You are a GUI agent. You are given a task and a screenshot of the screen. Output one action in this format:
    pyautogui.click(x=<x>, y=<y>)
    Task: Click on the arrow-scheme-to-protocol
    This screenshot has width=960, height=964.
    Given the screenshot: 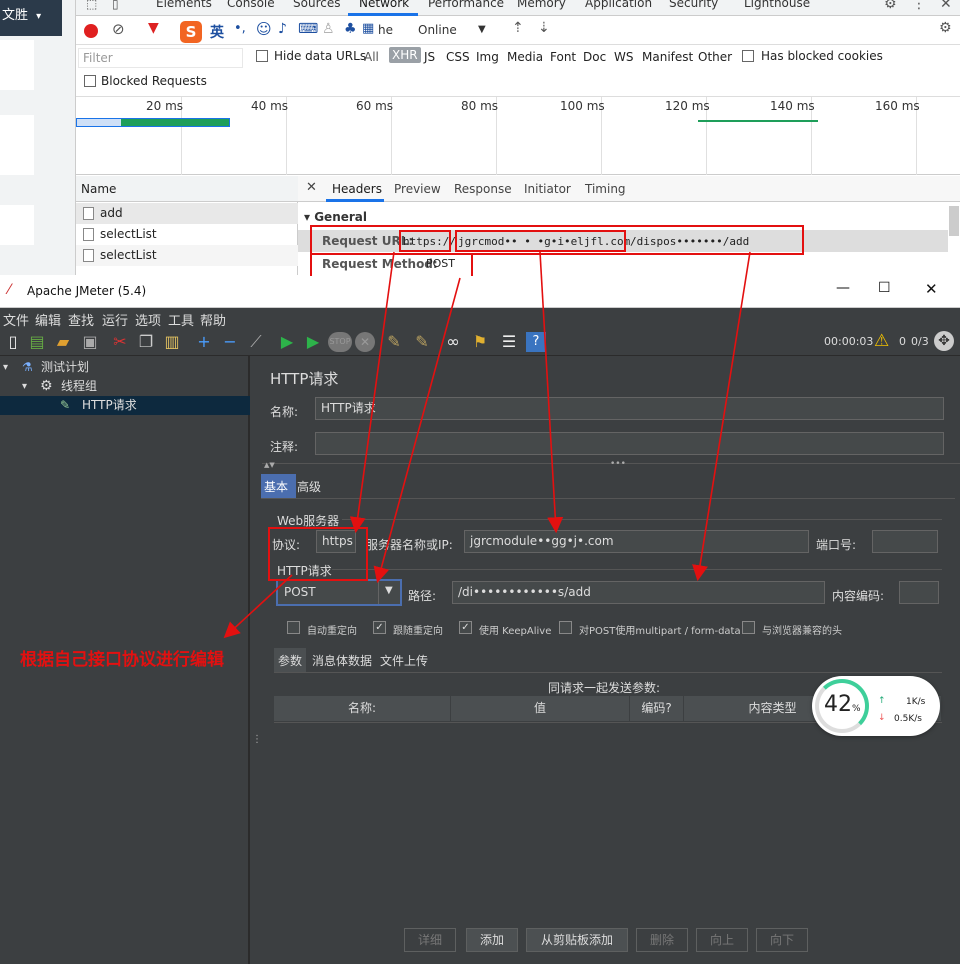 What is the action you would take?
    pyautogui.click(x=372, y=392)
    